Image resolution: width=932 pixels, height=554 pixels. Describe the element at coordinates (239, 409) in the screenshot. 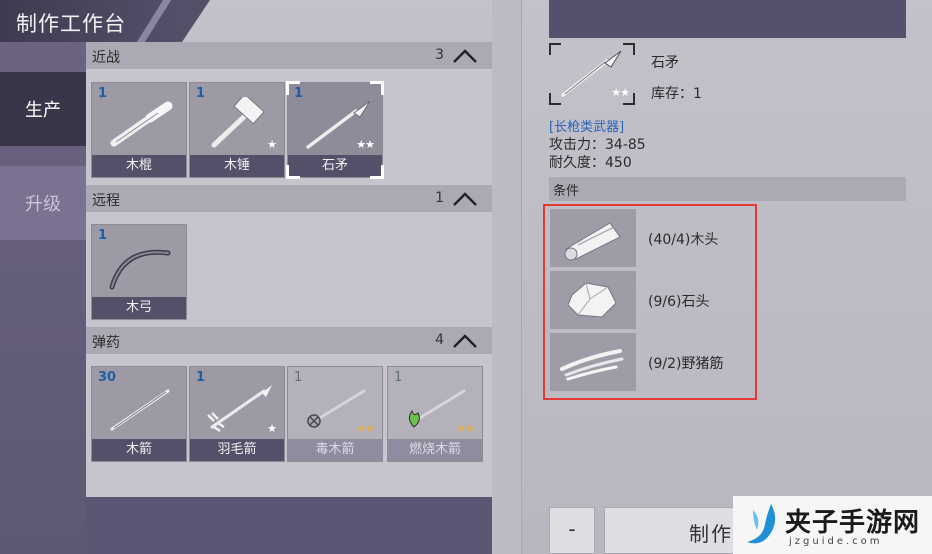

I see `feather-arrow-icon` at that location.